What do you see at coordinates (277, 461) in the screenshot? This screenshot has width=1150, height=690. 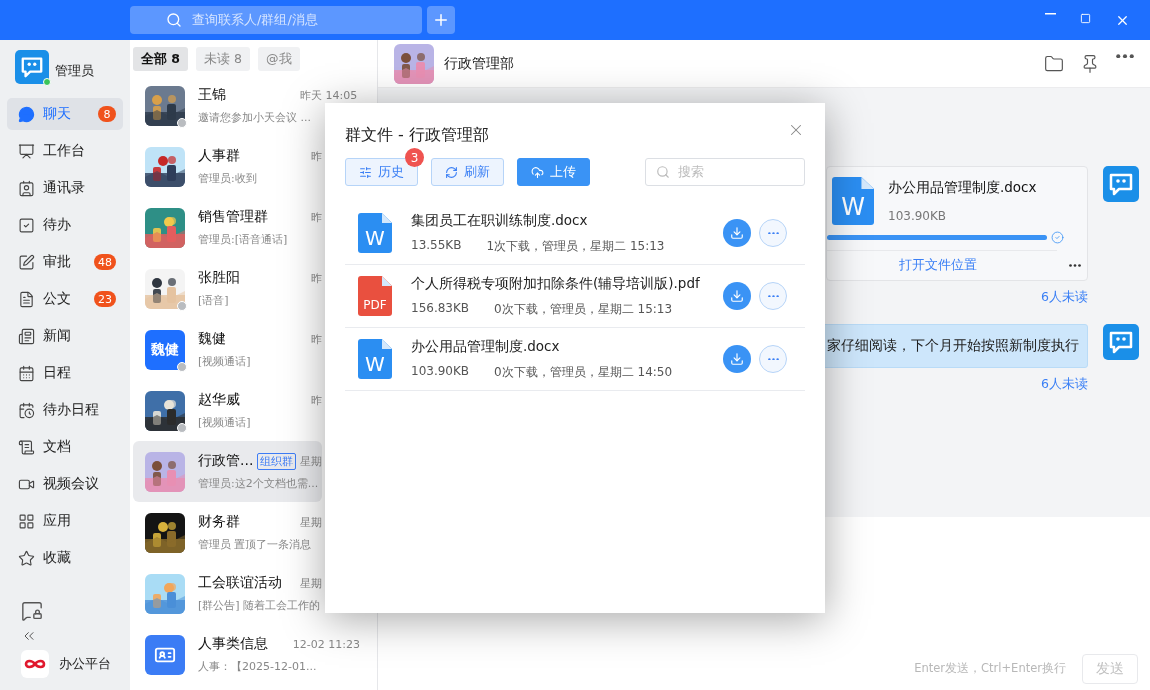 I see `group-tag: 组织群` at bounding box center [277, 461].